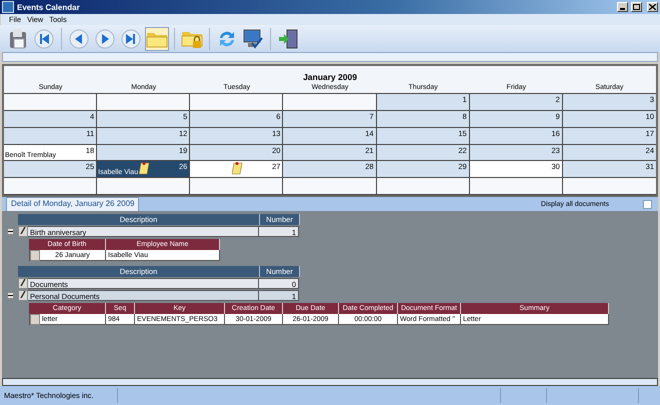 The width and height of the screenshot is (660, 405). What do you see at coordinates (647, 204) in the screenshot?
I see `display-all-checkbox` at bounding box center [647, 204].